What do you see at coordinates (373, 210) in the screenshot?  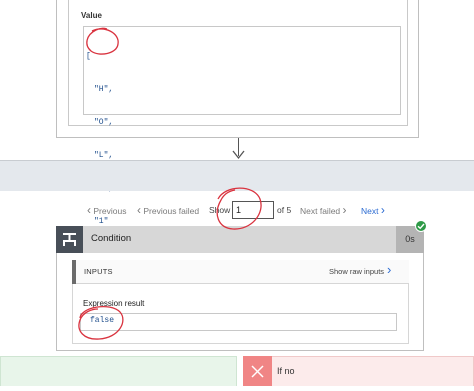 I see `next-button: Next ›` at bounding box center [373, 210].